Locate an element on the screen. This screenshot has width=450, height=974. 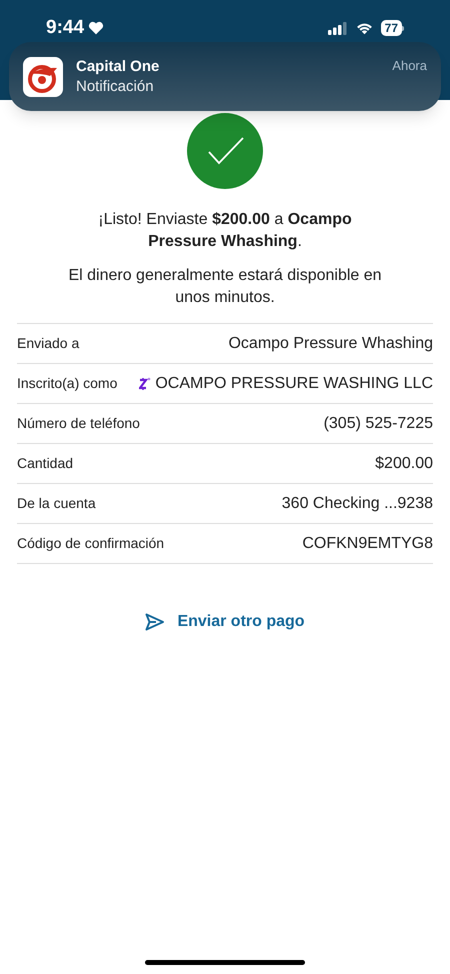
notification-time: Ahora is located at coordinates (409, 66).